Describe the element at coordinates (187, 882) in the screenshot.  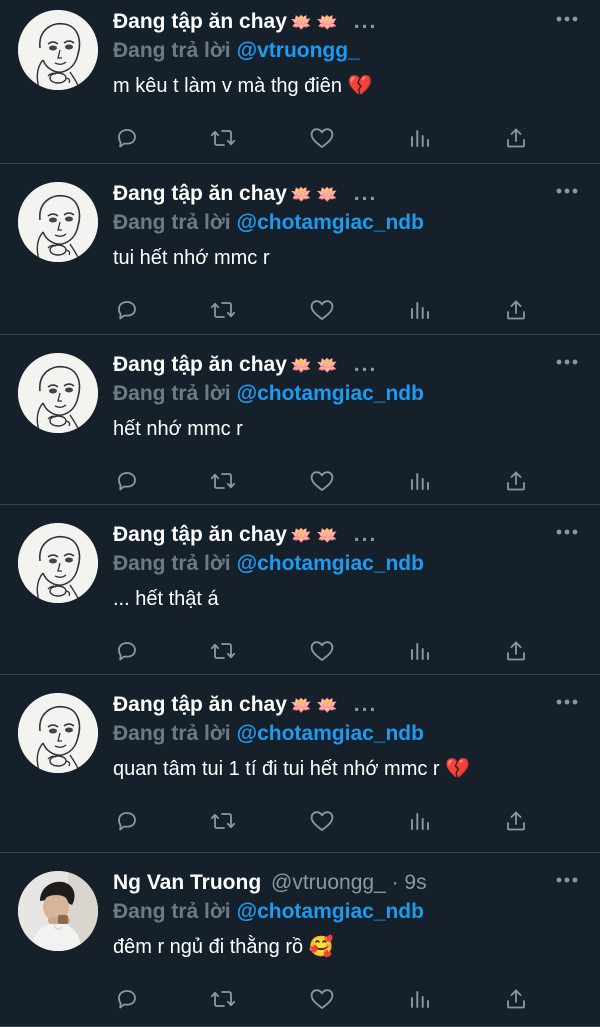
I see `display-name: Ng Van Truong` at that location.